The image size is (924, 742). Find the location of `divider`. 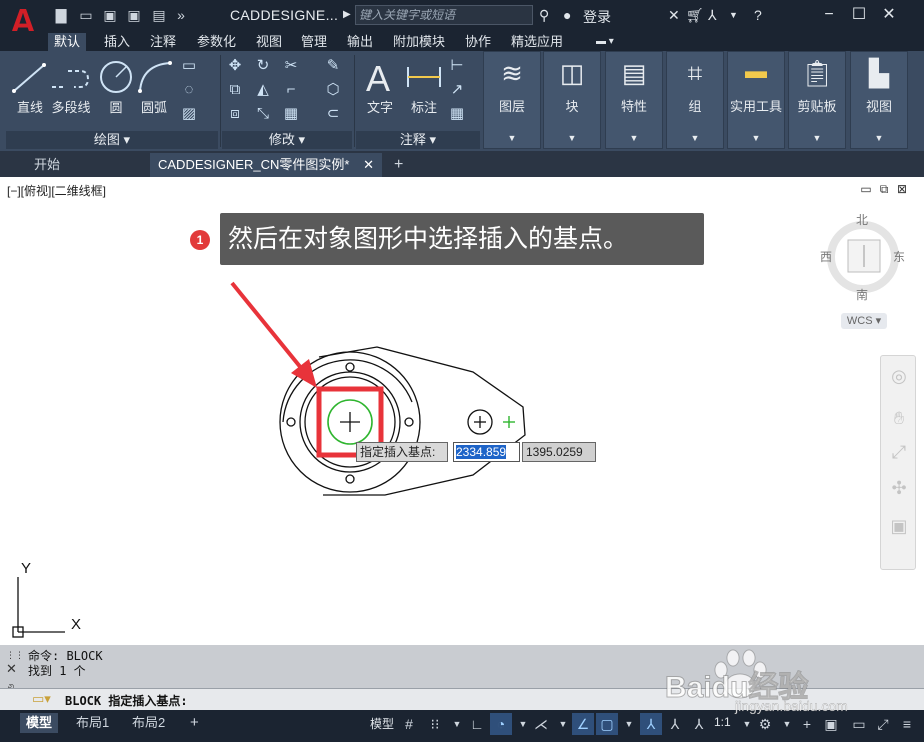

divider is located at coordinates (354, 101).